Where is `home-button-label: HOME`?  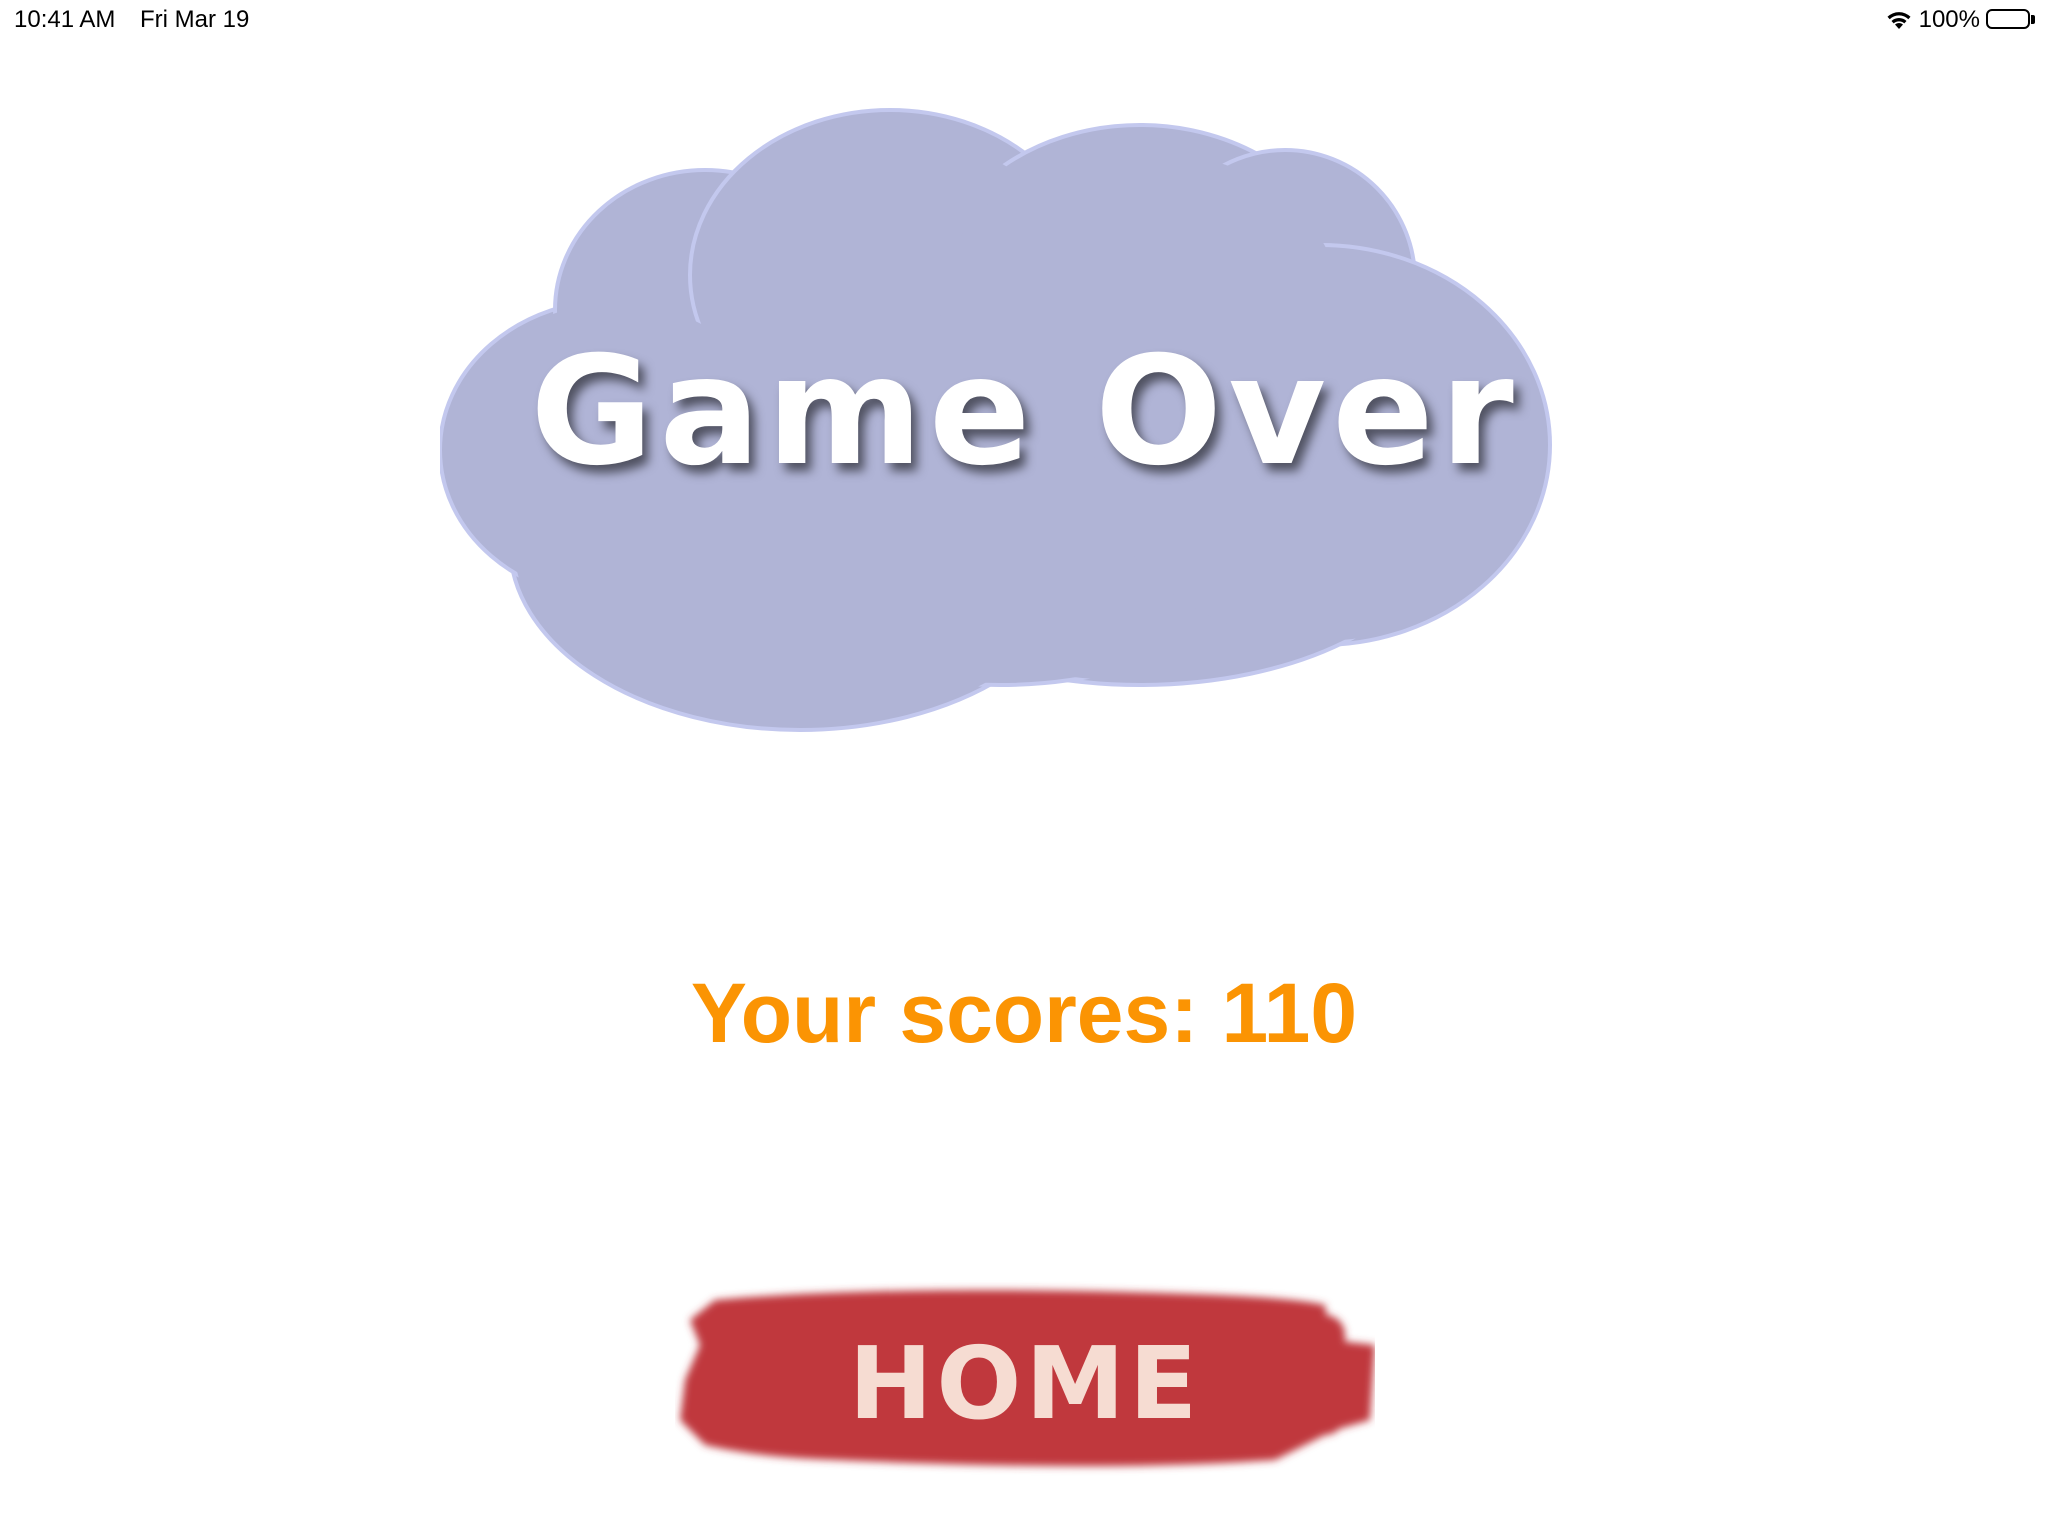 home-button-label: HOME is located at coordinates (1025, 1383).